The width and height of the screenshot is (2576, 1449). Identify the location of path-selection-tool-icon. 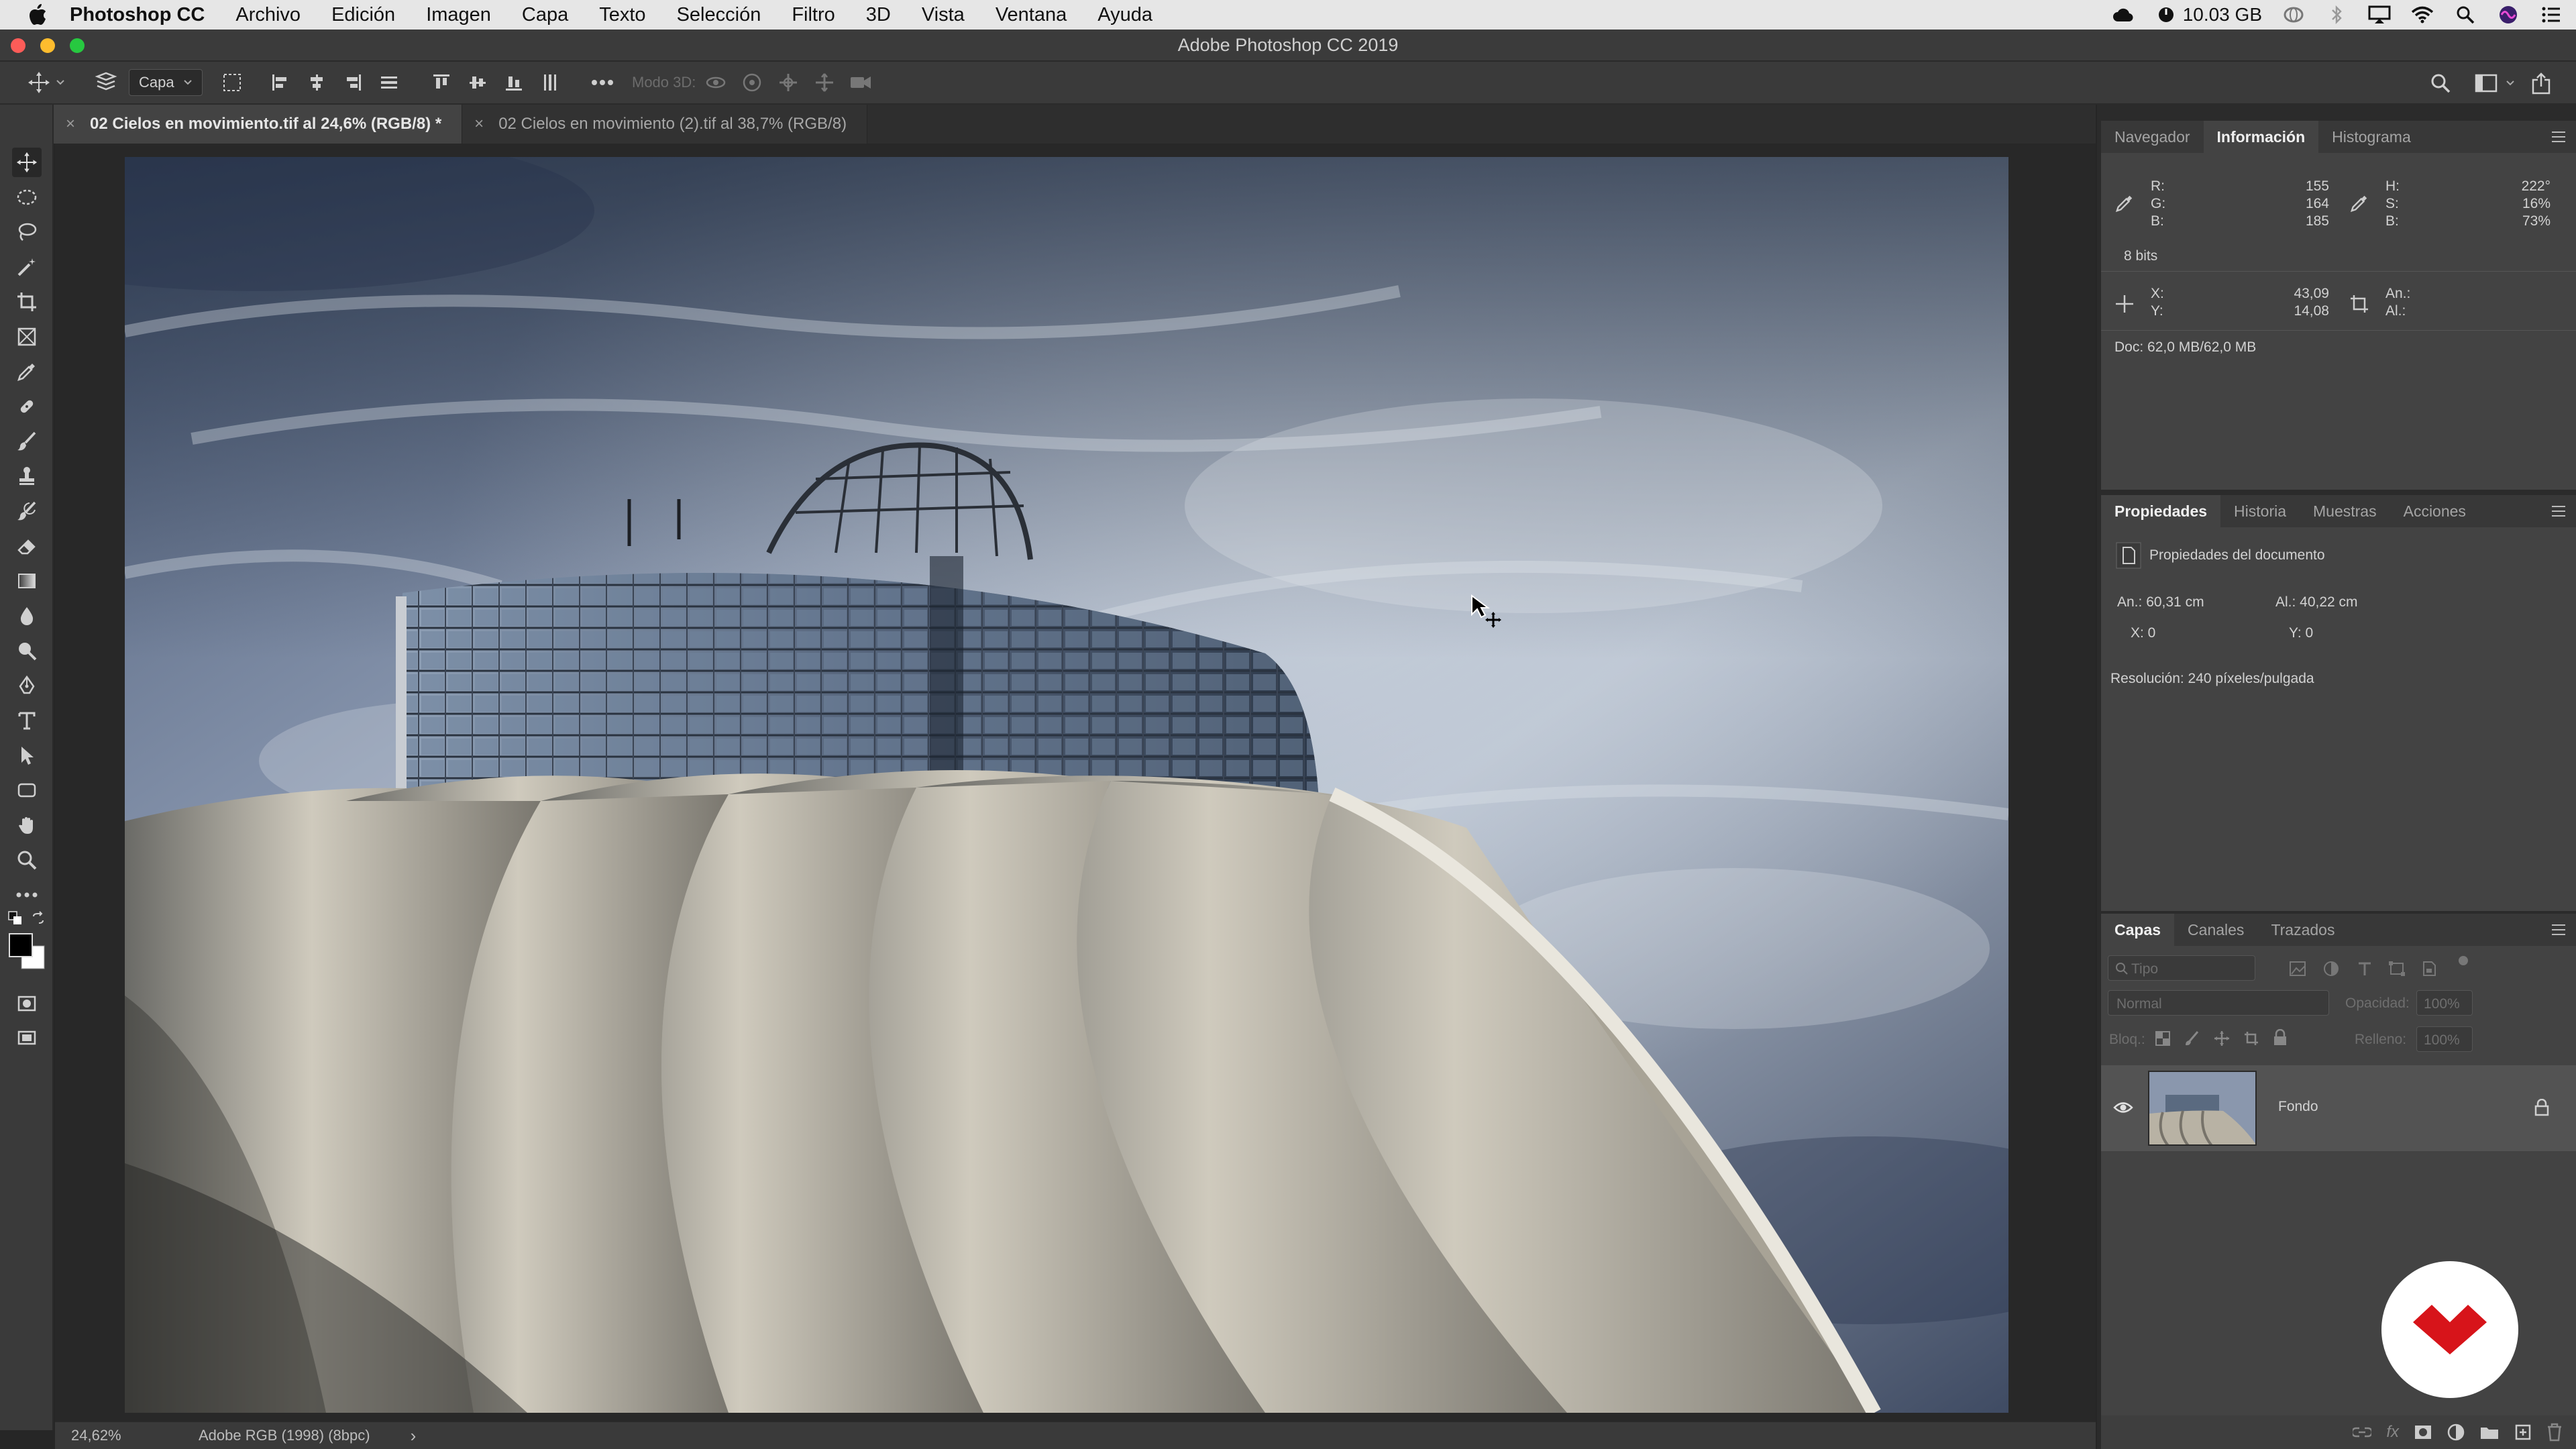
(27, 755).